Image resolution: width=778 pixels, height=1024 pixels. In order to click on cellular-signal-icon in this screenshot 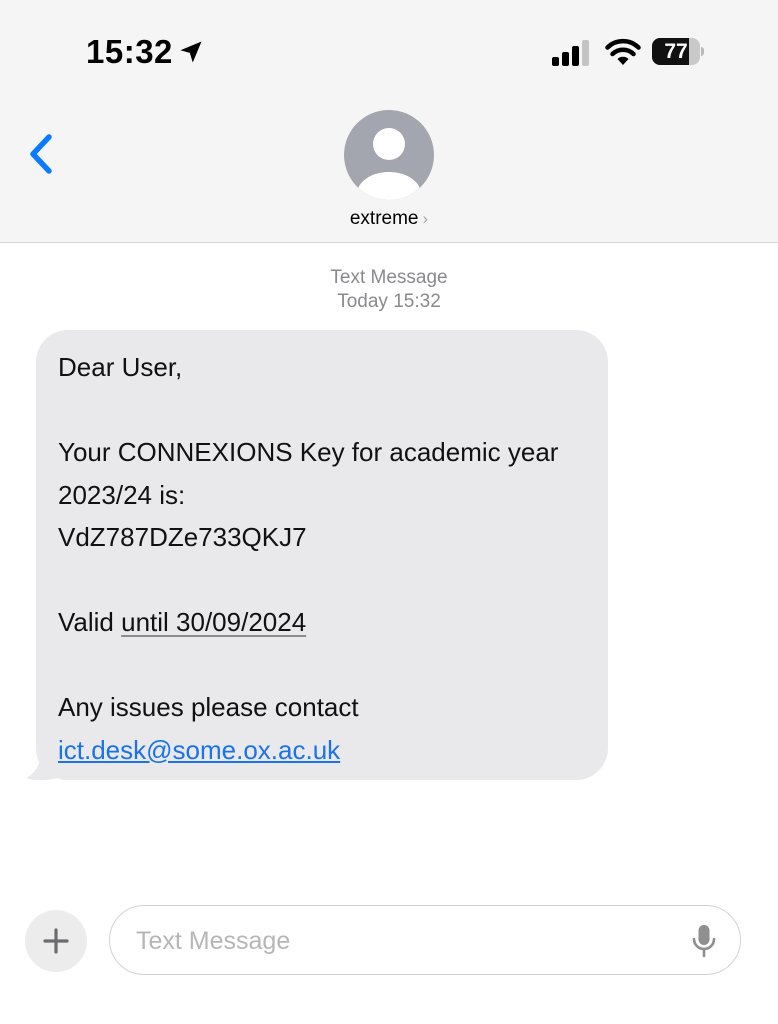, I will do `click(570, 53)`.